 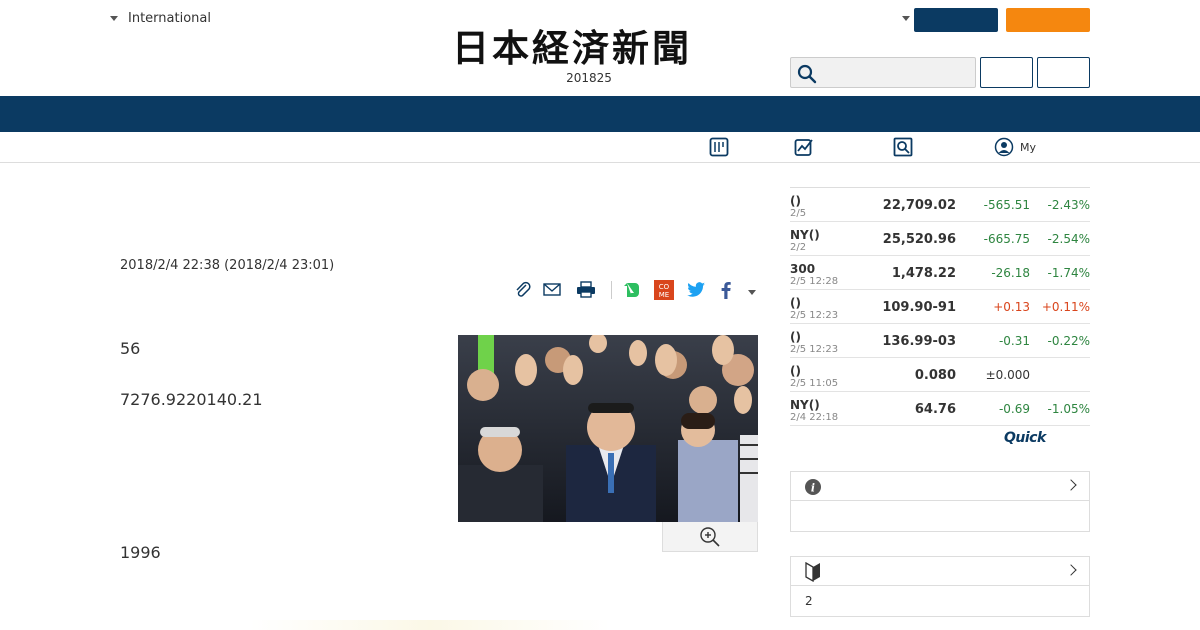 I want to click on info-box-header: i, so click(x=940, y=486).